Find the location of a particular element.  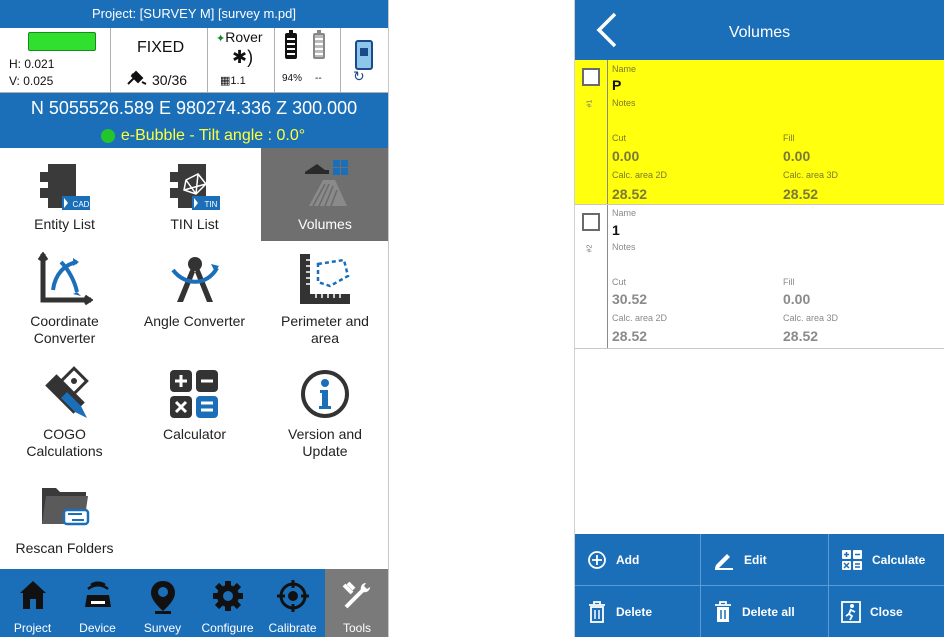

record-strip: #1 is located at coordinates (591, 132).